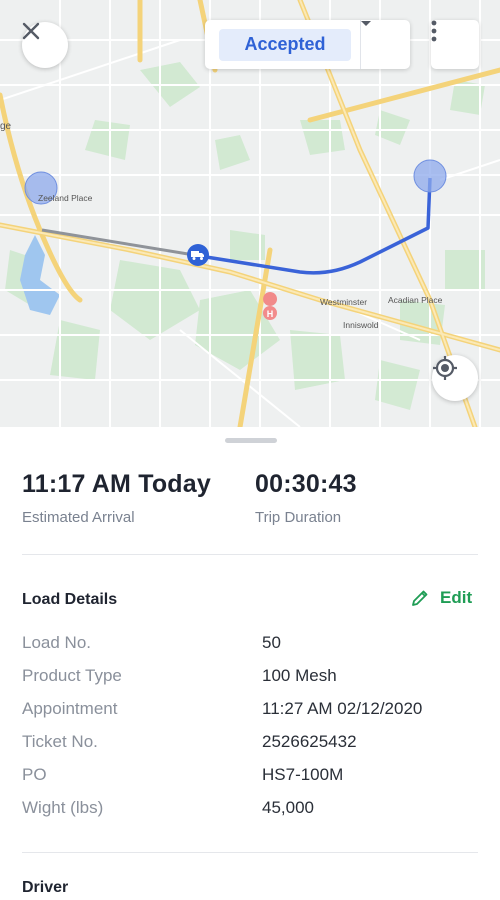  I want to click on more-menu-button, so click(455, 44).